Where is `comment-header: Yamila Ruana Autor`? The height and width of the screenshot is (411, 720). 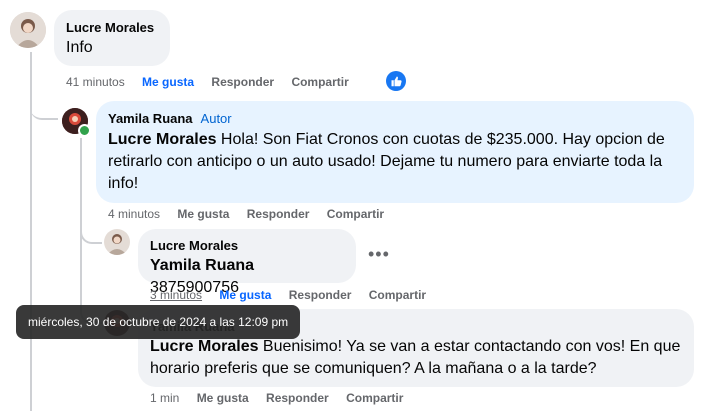 comment-header: Yamila Ruana Autor is located at coordinates (395, 118).